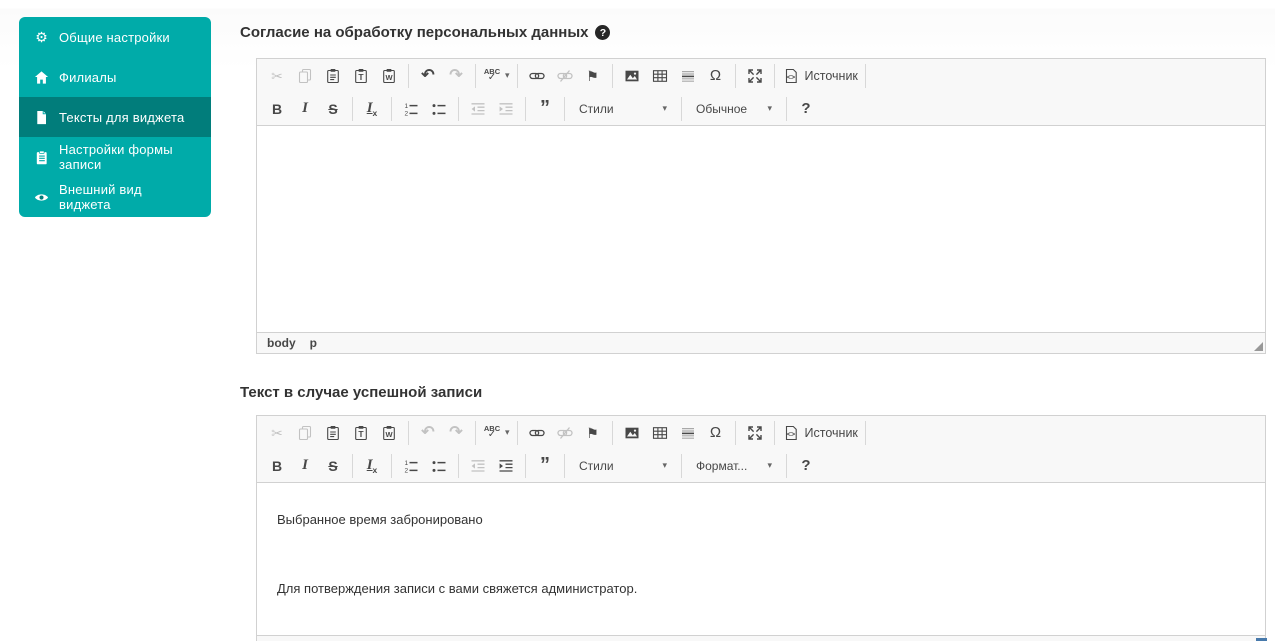 The width and height of the screenshot is (1275, 641). Describe the element at coordinates (281, 343) in the screenshot. I see `element-path-body: body` at that location.